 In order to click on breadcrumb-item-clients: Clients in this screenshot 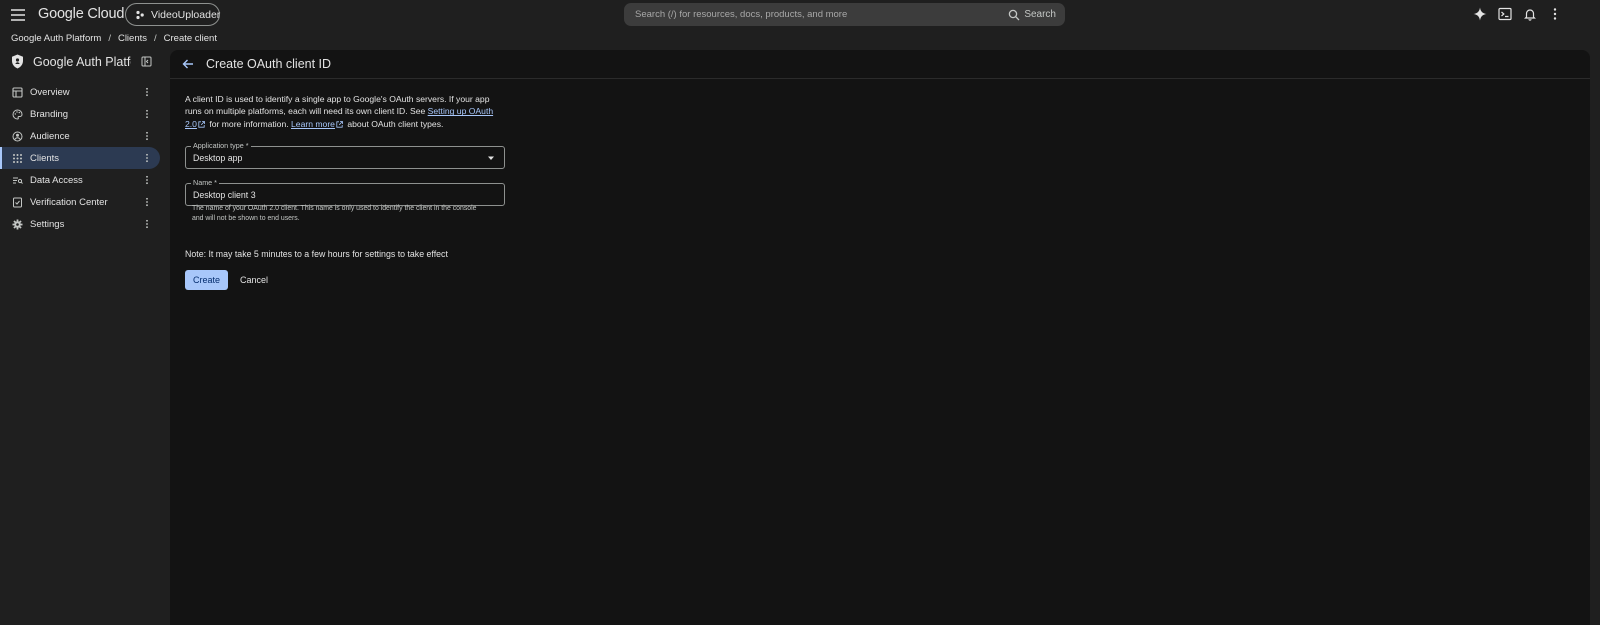, I will do `click(132, 38)`.